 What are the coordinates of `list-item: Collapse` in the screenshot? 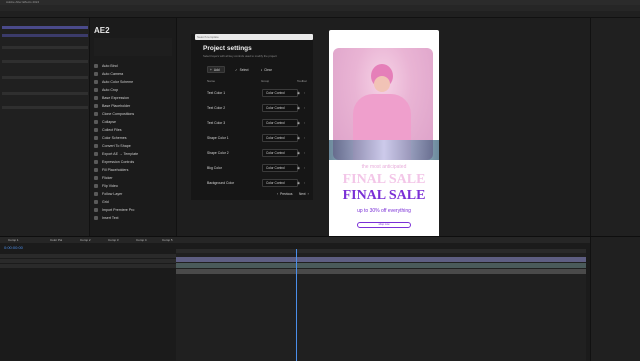 It's located at (134, 121).